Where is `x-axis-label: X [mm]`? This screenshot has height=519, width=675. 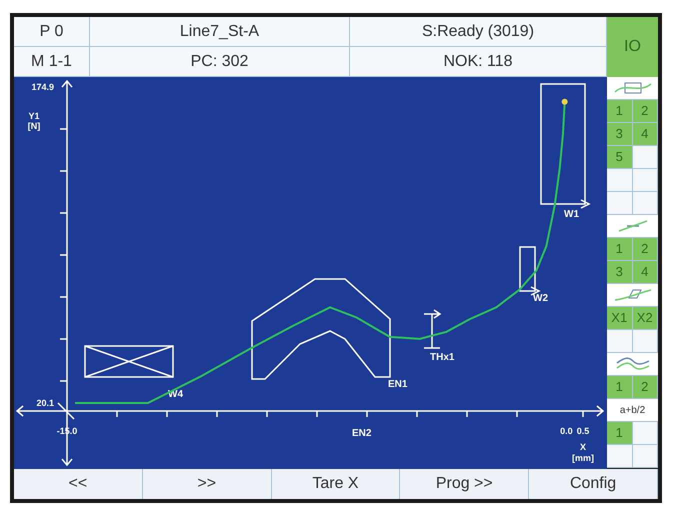
x-axis-label: X [mm] is located at coordinates (583, 452).